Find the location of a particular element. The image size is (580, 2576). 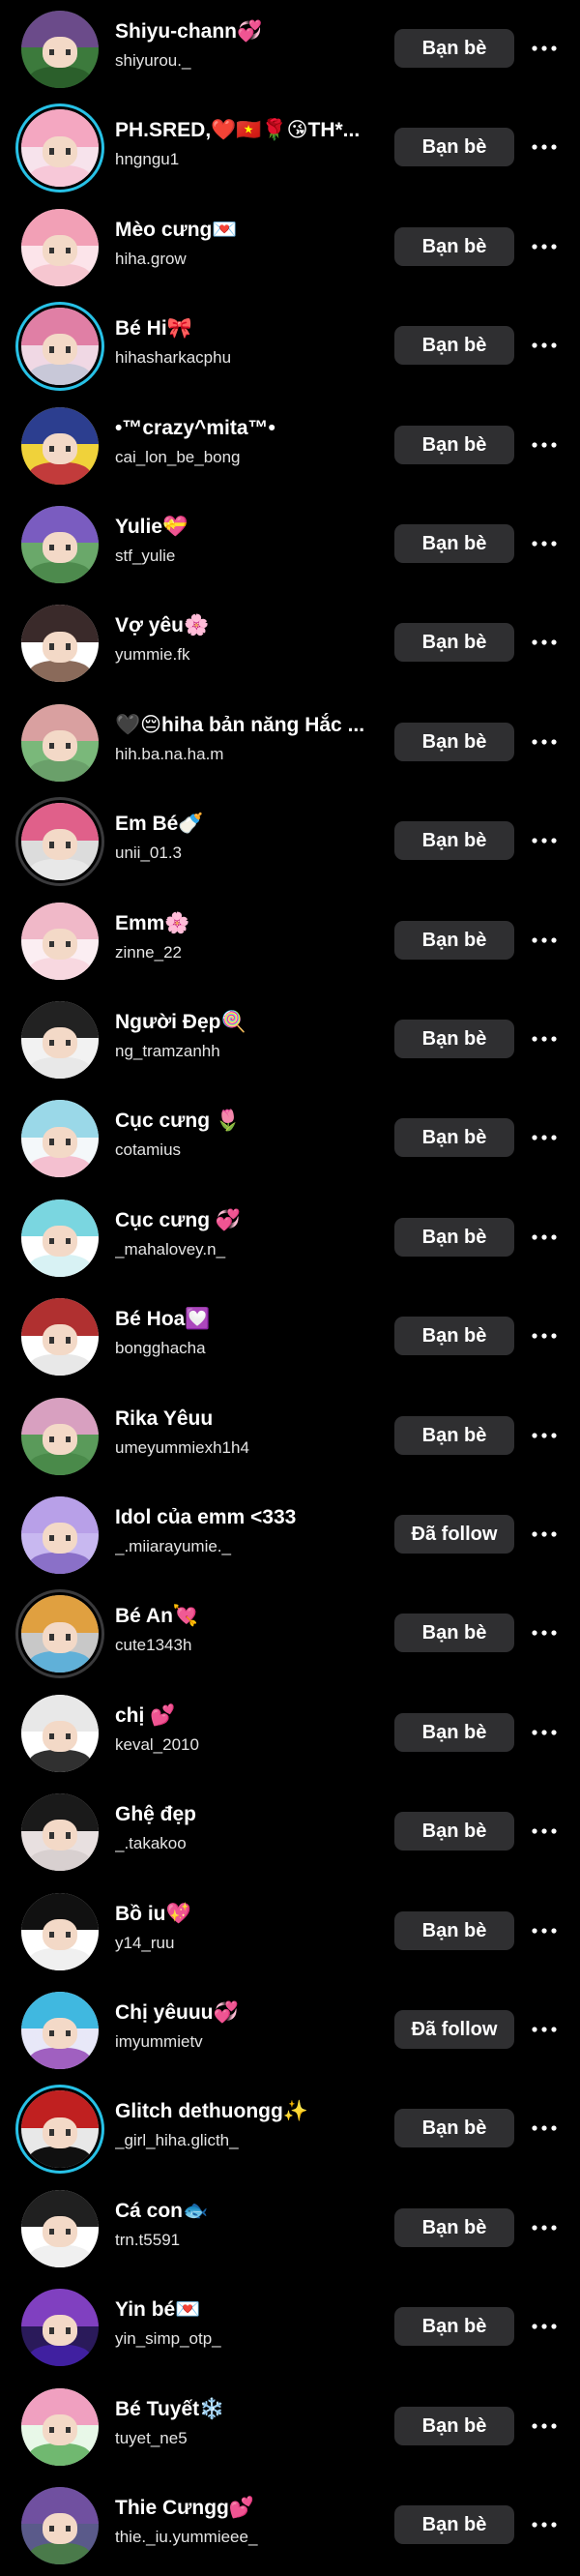

friend-row: Thie Cưngg💕 thie._iu.yummieee_ Bạn bè is located at coordinates (290, 2525).